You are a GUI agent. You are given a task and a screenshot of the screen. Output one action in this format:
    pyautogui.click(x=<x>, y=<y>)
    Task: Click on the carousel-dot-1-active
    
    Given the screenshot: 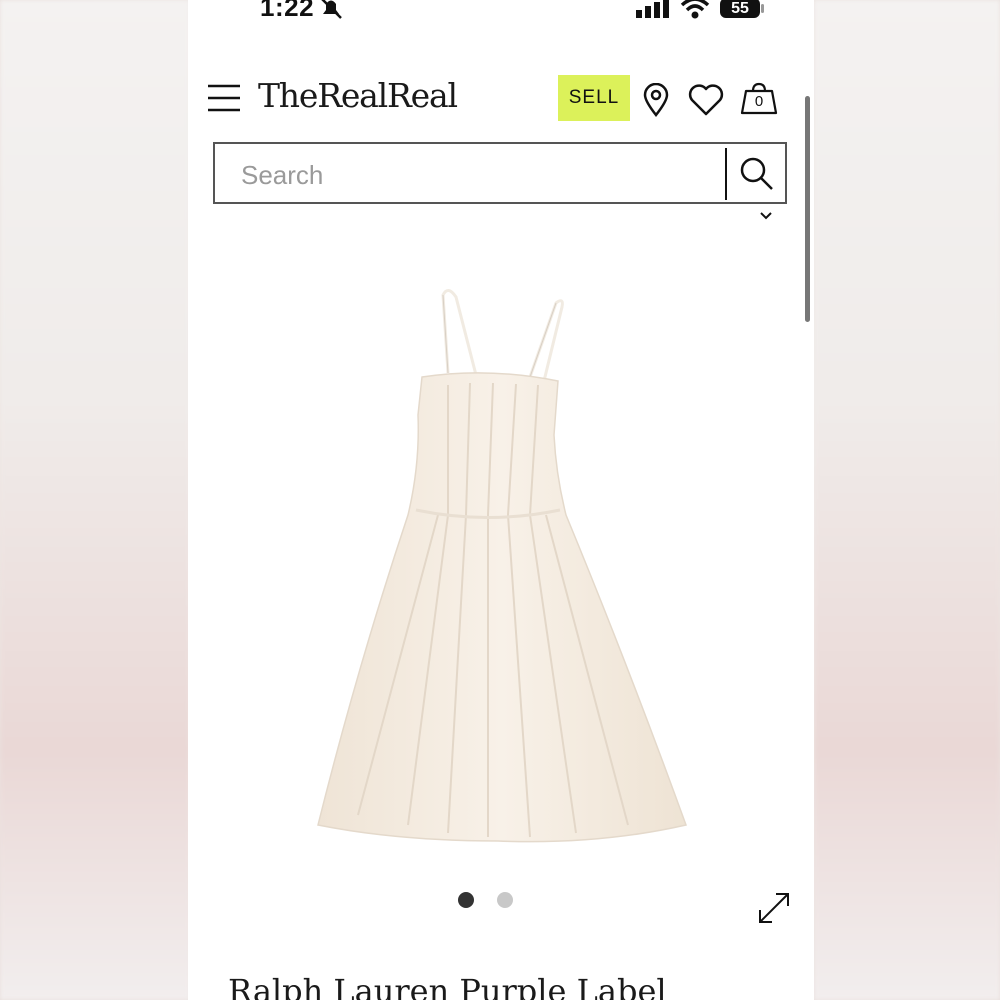 What is the action you would take?
    pyautogui.click(x=466, y=900)
    